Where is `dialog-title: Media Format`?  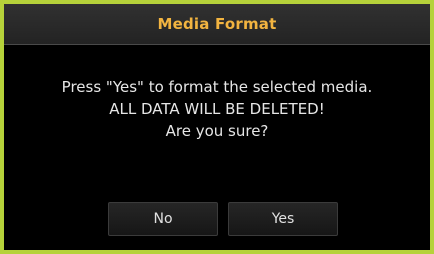 dialog-title: Media Format is located at coordinates (217, 24).